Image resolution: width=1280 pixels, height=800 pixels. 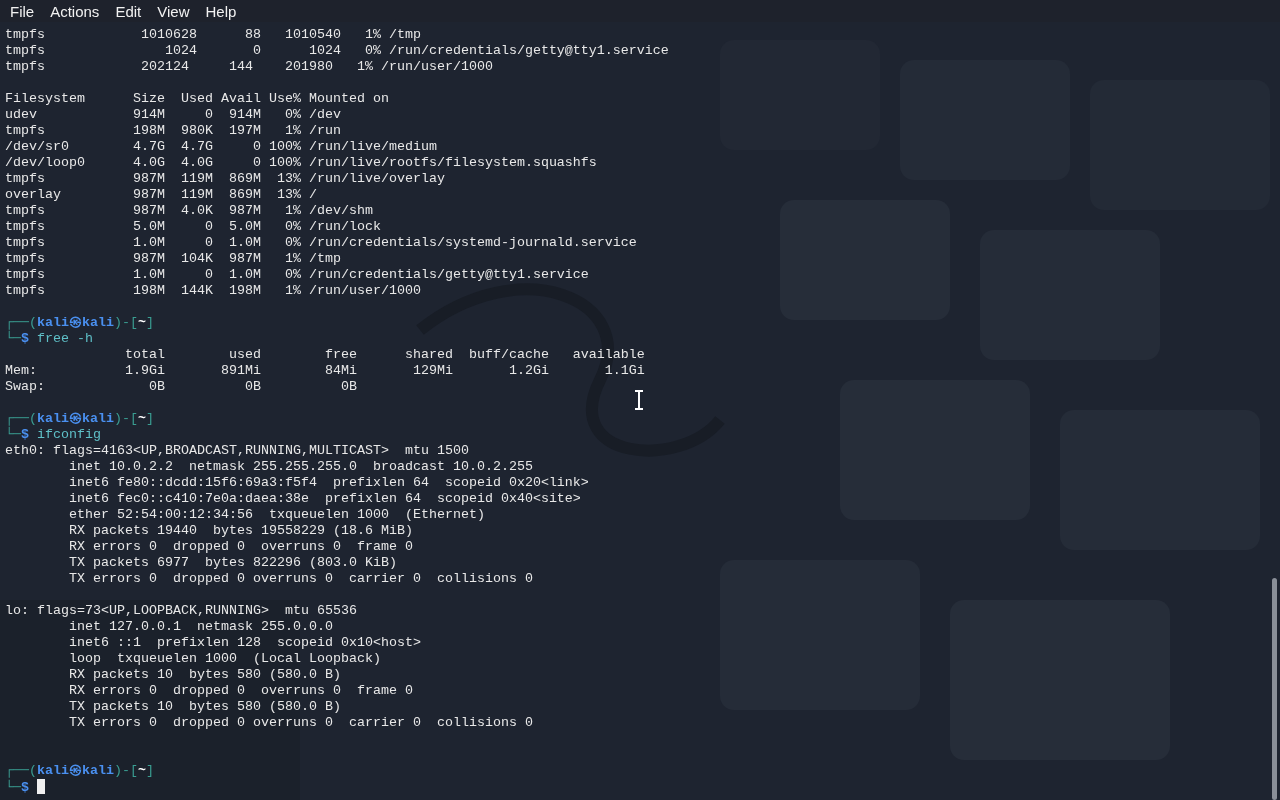 What do you see at coordinates (221, 11) in the screenshot?
I see `menu-item: Help` at bounding box center [221, 11].